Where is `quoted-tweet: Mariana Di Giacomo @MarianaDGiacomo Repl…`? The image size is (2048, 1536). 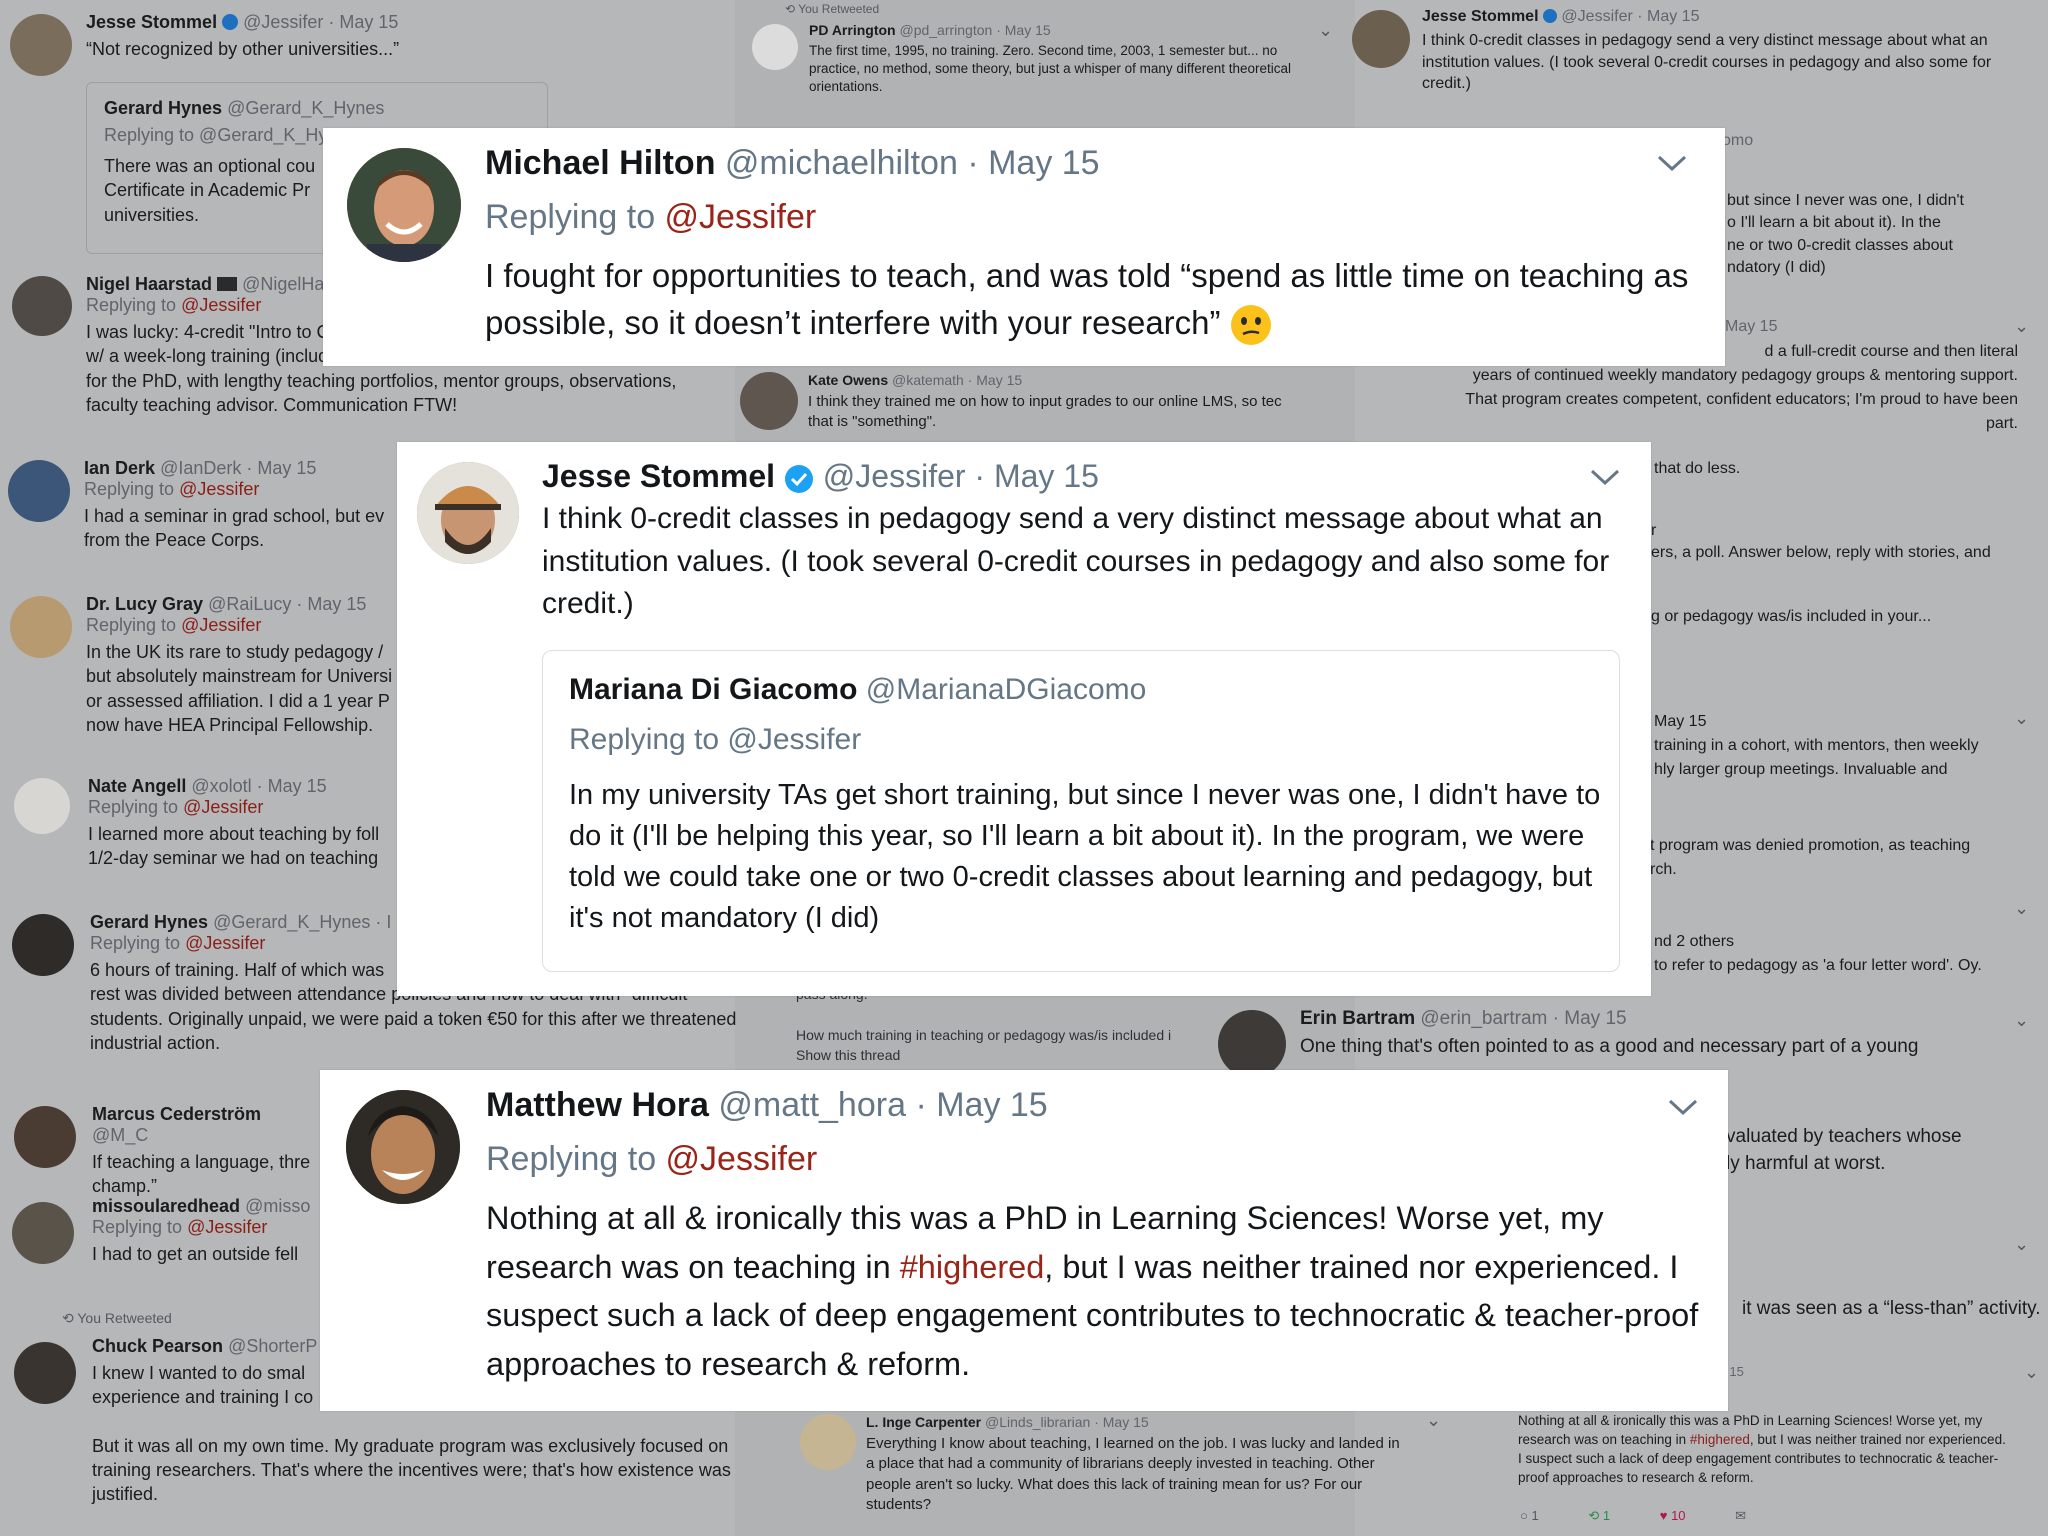 quoted-tweet: Mariana Di Giacomo @MarianaDGiacomo Repl… is located at coordinates (1081, 811).